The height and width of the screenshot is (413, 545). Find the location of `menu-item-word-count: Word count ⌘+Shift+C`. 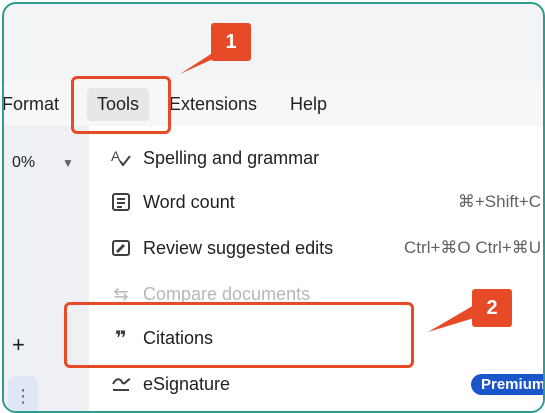

menu-item-word-count: Word count ⌘+Shift+C is located at coordinates (316, 202).